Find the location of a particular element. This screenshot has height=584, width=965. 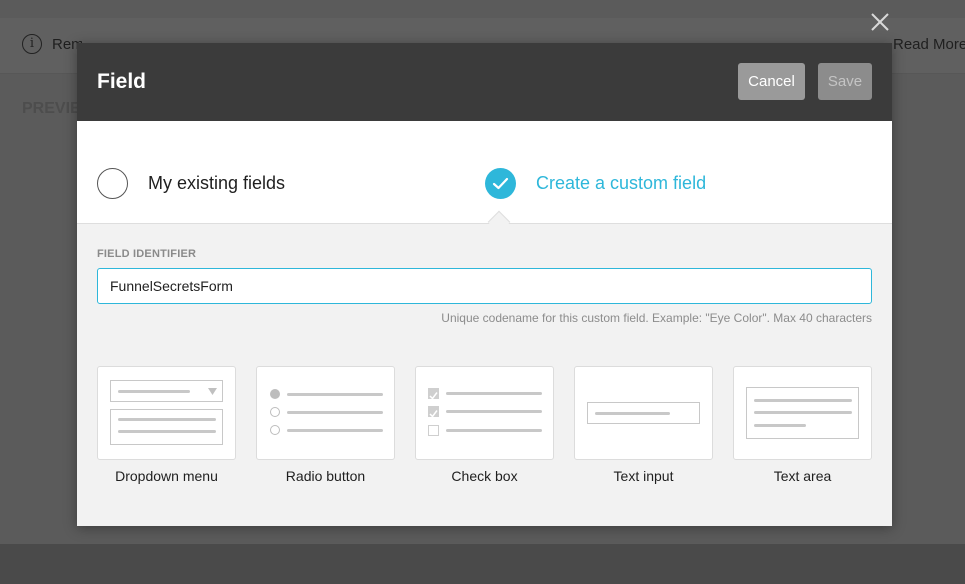

dropdown-preview-icon is located at coordinates (166, 413).